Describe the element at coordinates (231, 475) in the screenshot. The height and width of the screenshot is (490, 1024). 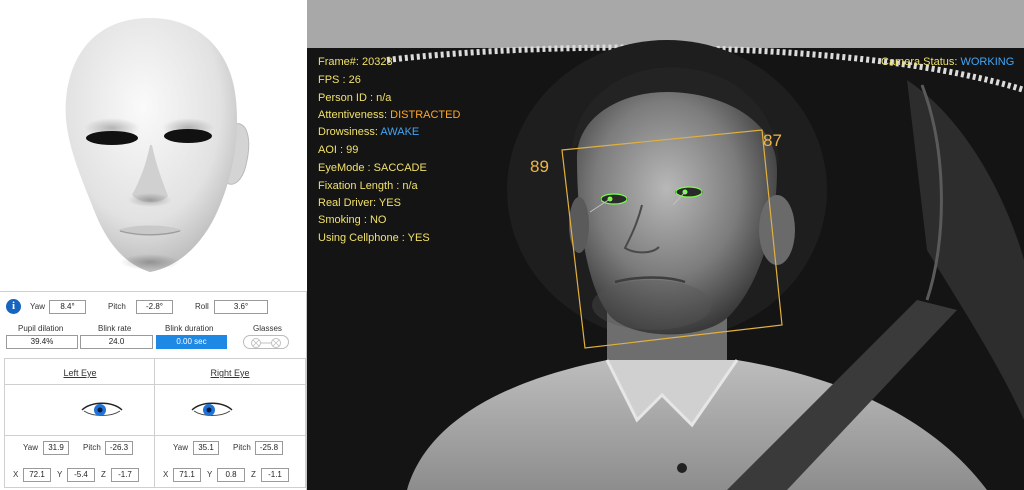
I see `right-eye-y-value: 0.8` at that location.